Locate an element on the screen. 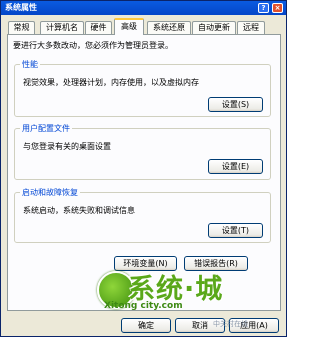  user-profiles-settings-button: 设置(E) is located at coordinates (235, 166).